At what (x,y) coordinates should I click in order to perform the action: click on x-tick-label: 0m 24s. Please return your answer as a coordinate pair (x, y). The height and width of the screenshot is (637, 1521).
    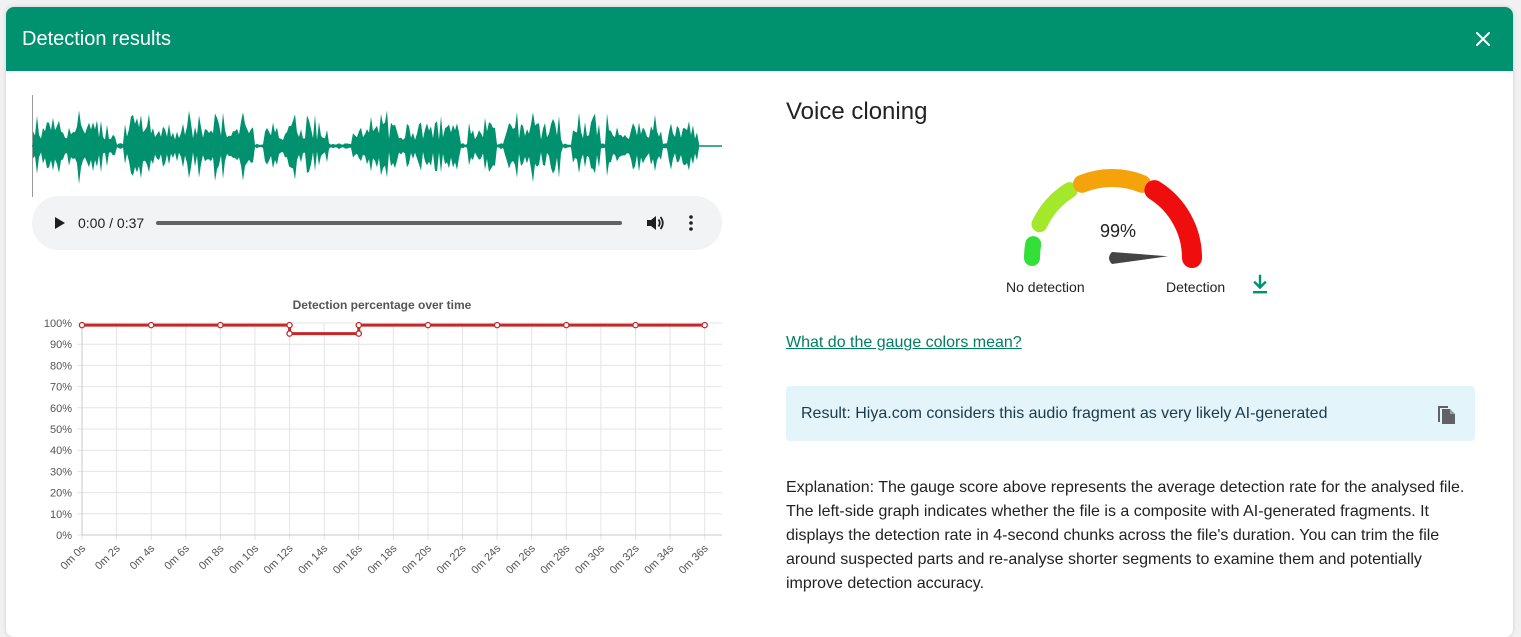
    Looking at the image, I should click on (486, 559).